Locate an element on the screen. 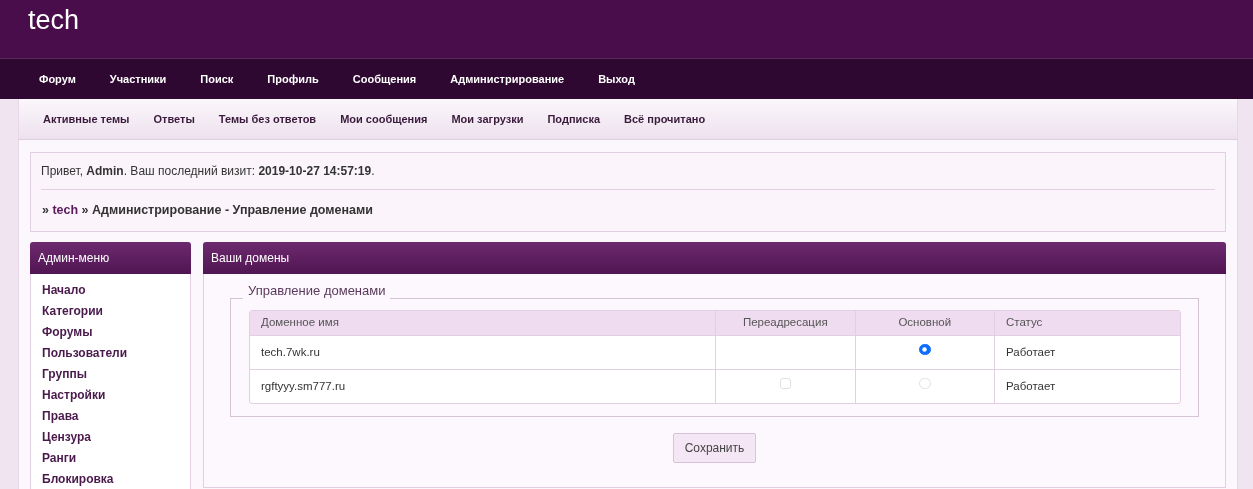  column-header: Статус is located at coordinates (1087, 322).